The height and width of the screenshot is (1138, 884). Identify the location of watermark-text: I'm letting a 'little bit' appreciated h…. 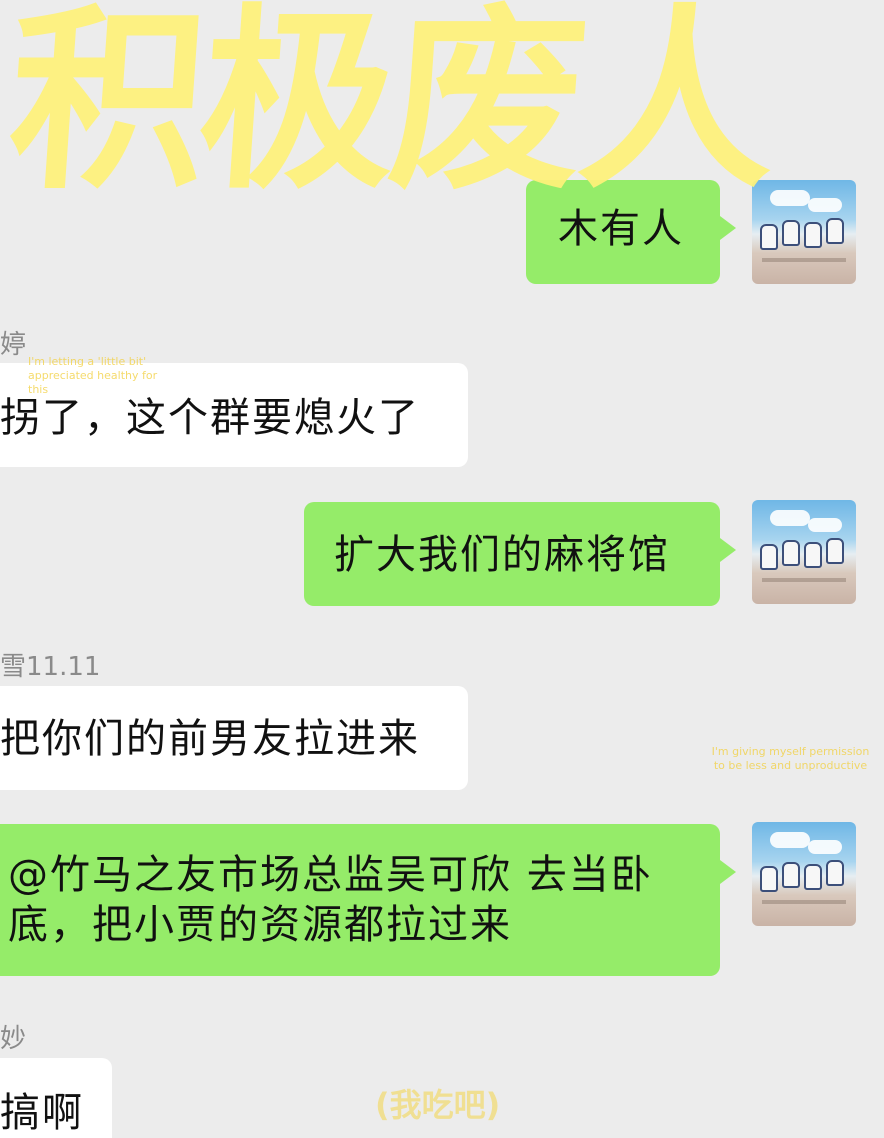
(93, 375).